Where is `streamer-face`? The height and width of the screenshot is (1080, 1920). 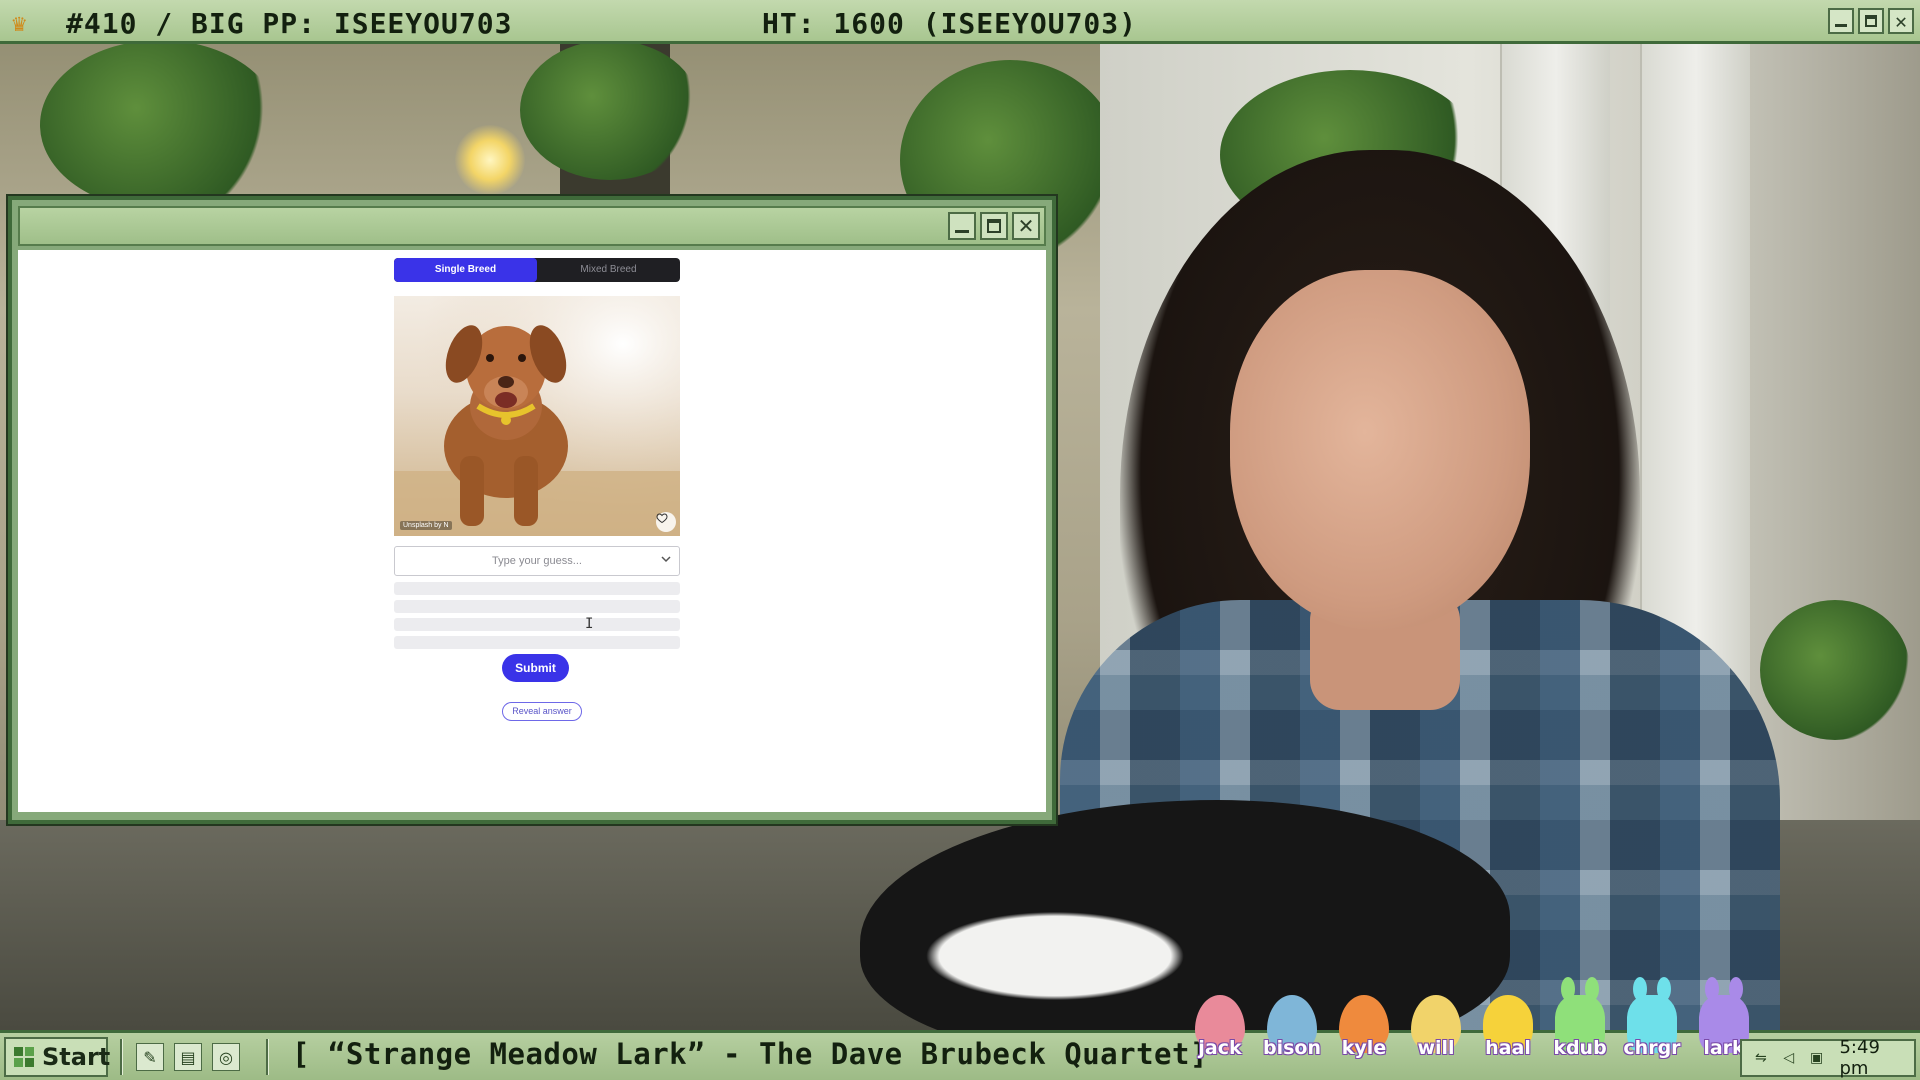 streamer-face is located at coordinates (1380, 450).